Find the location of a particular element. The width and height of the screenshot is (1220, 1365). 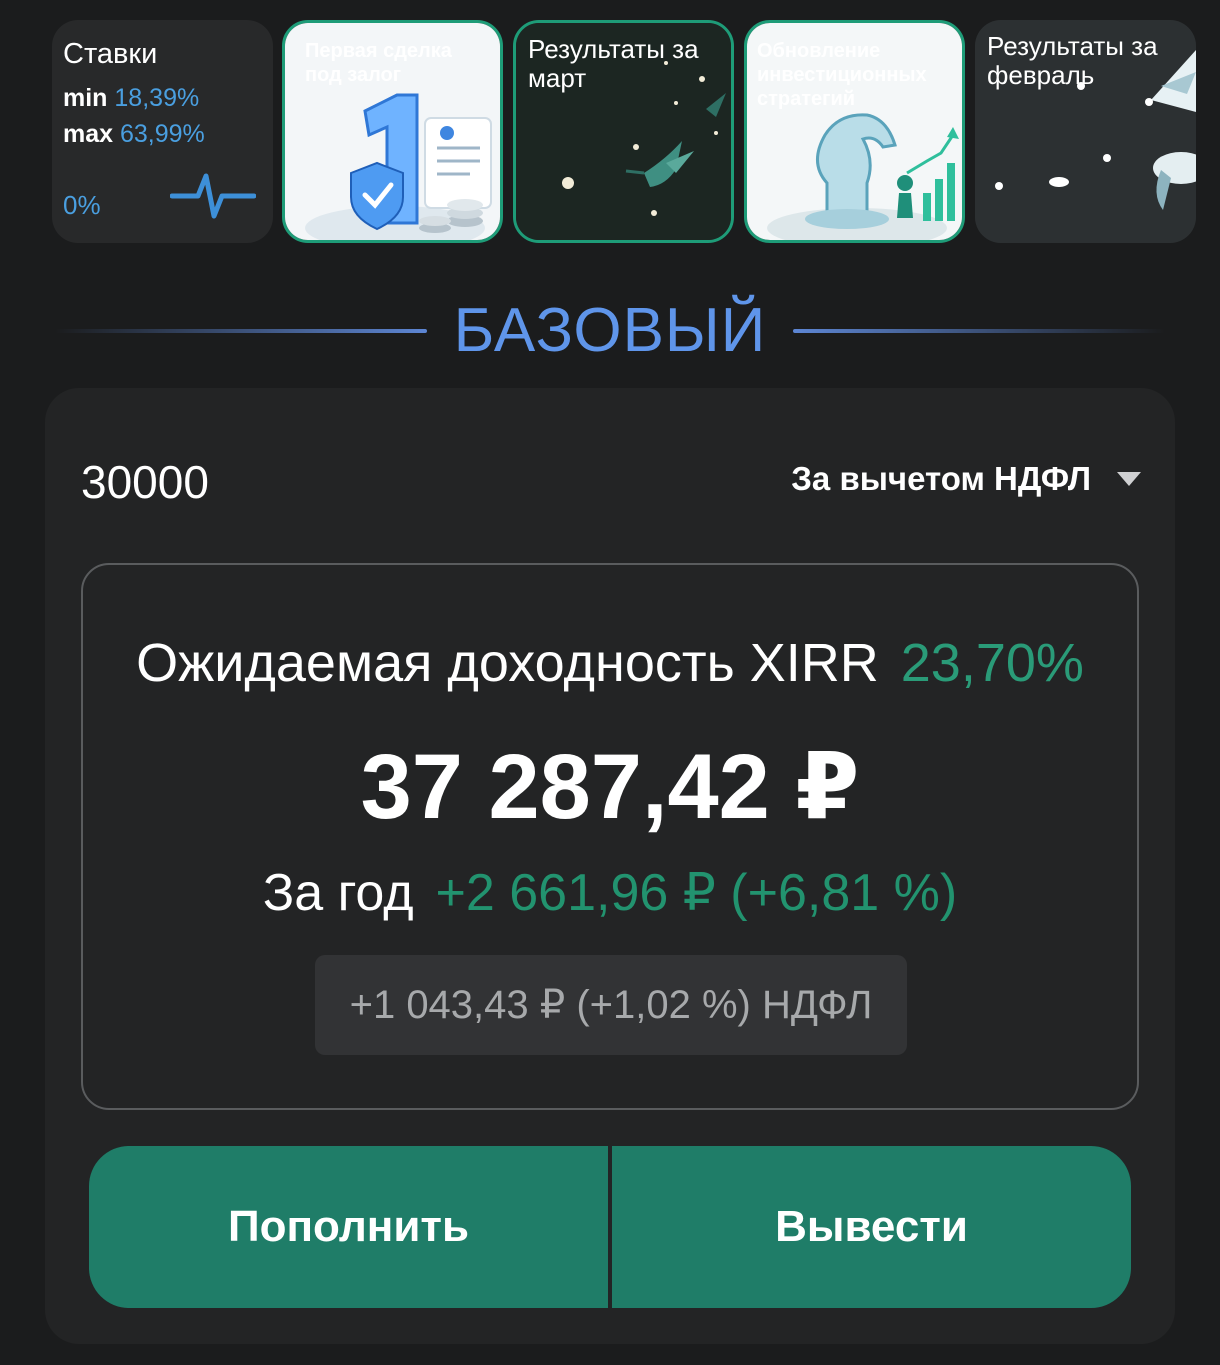

story-title: Первая сделка под залог is located at coordinates (378, 63).